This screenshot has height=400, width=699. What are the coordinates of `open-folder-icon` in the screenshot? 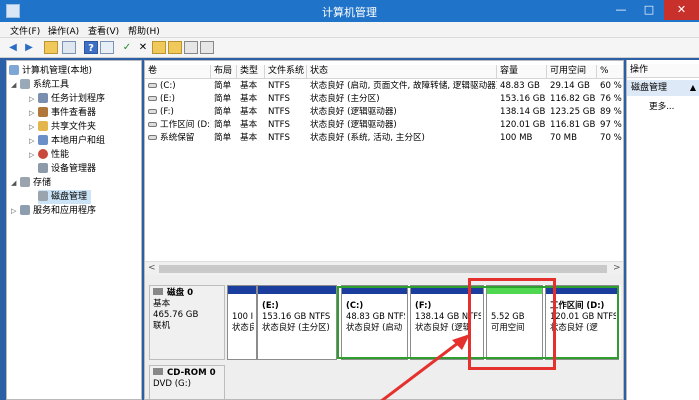 It's located at (175, 47).